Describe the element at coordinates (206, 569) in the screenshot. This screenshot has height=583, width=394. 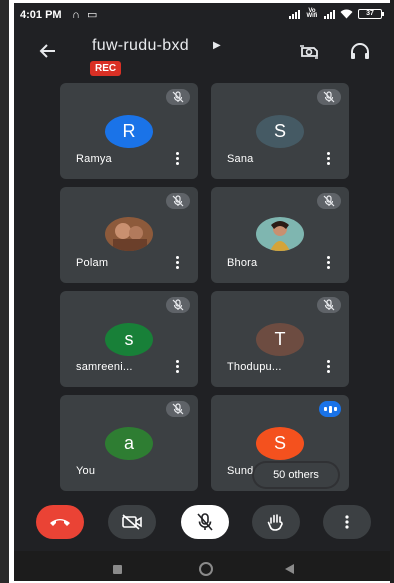
I see `home-icon` at that location.